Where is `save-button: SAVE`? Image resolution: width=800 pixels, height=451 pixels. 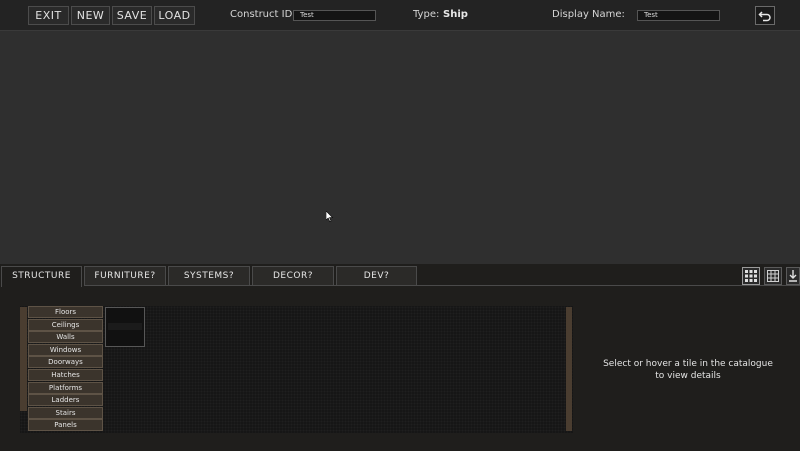
save-button: SAVE is located at coordinates (132, 15).